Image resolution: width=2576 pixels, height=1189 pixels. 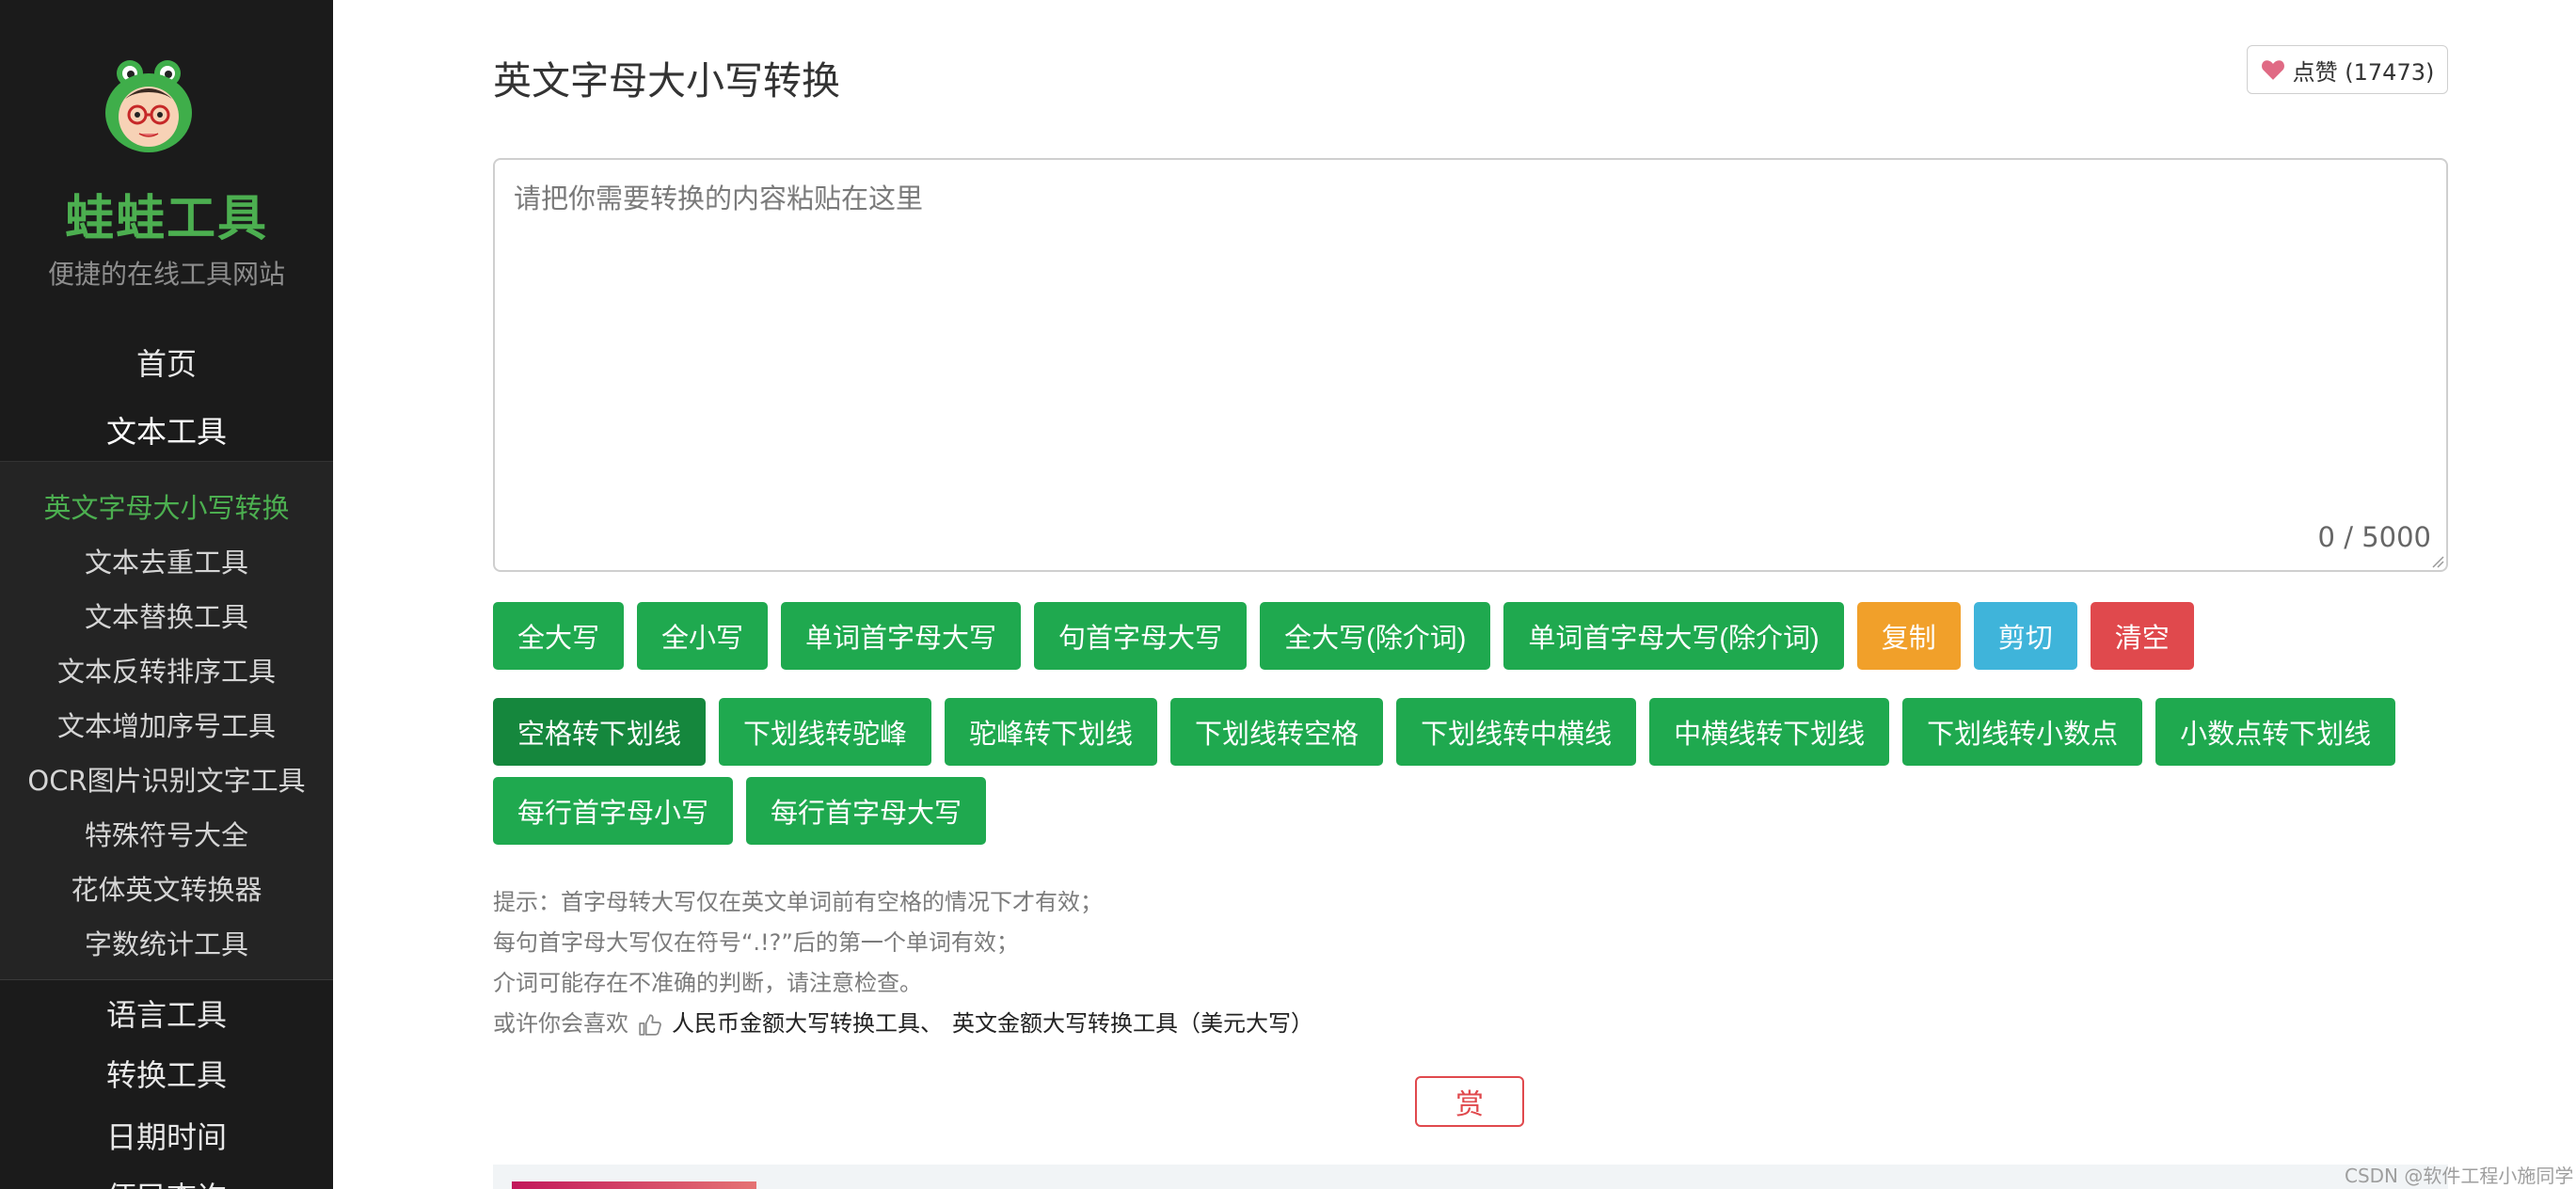 I want to click on nav-home: 首页, so click(x=166, y=362).